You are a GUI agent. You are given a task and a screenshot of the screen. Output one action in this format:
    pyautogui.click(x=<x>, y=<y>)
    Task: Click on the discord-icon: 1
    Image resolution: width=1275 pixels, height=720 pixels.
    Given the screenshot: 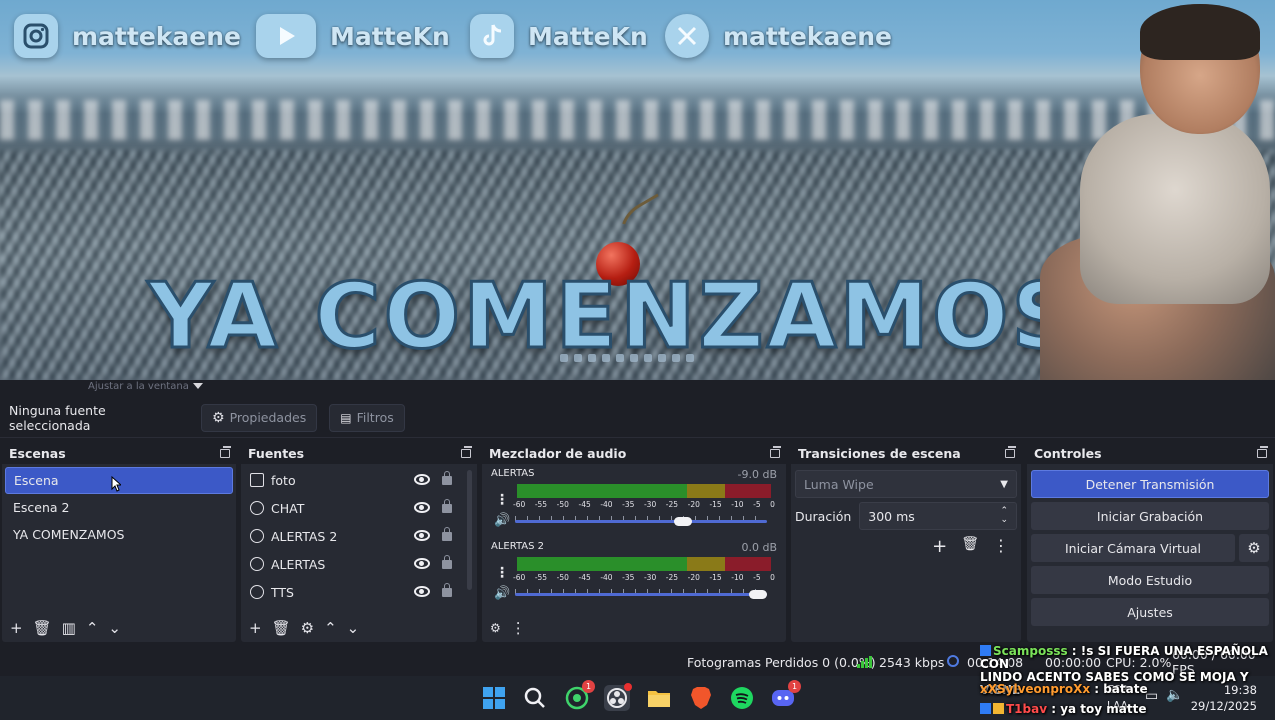 What is the action you would take?
    pyautogui.click(x=785, y=695)
    